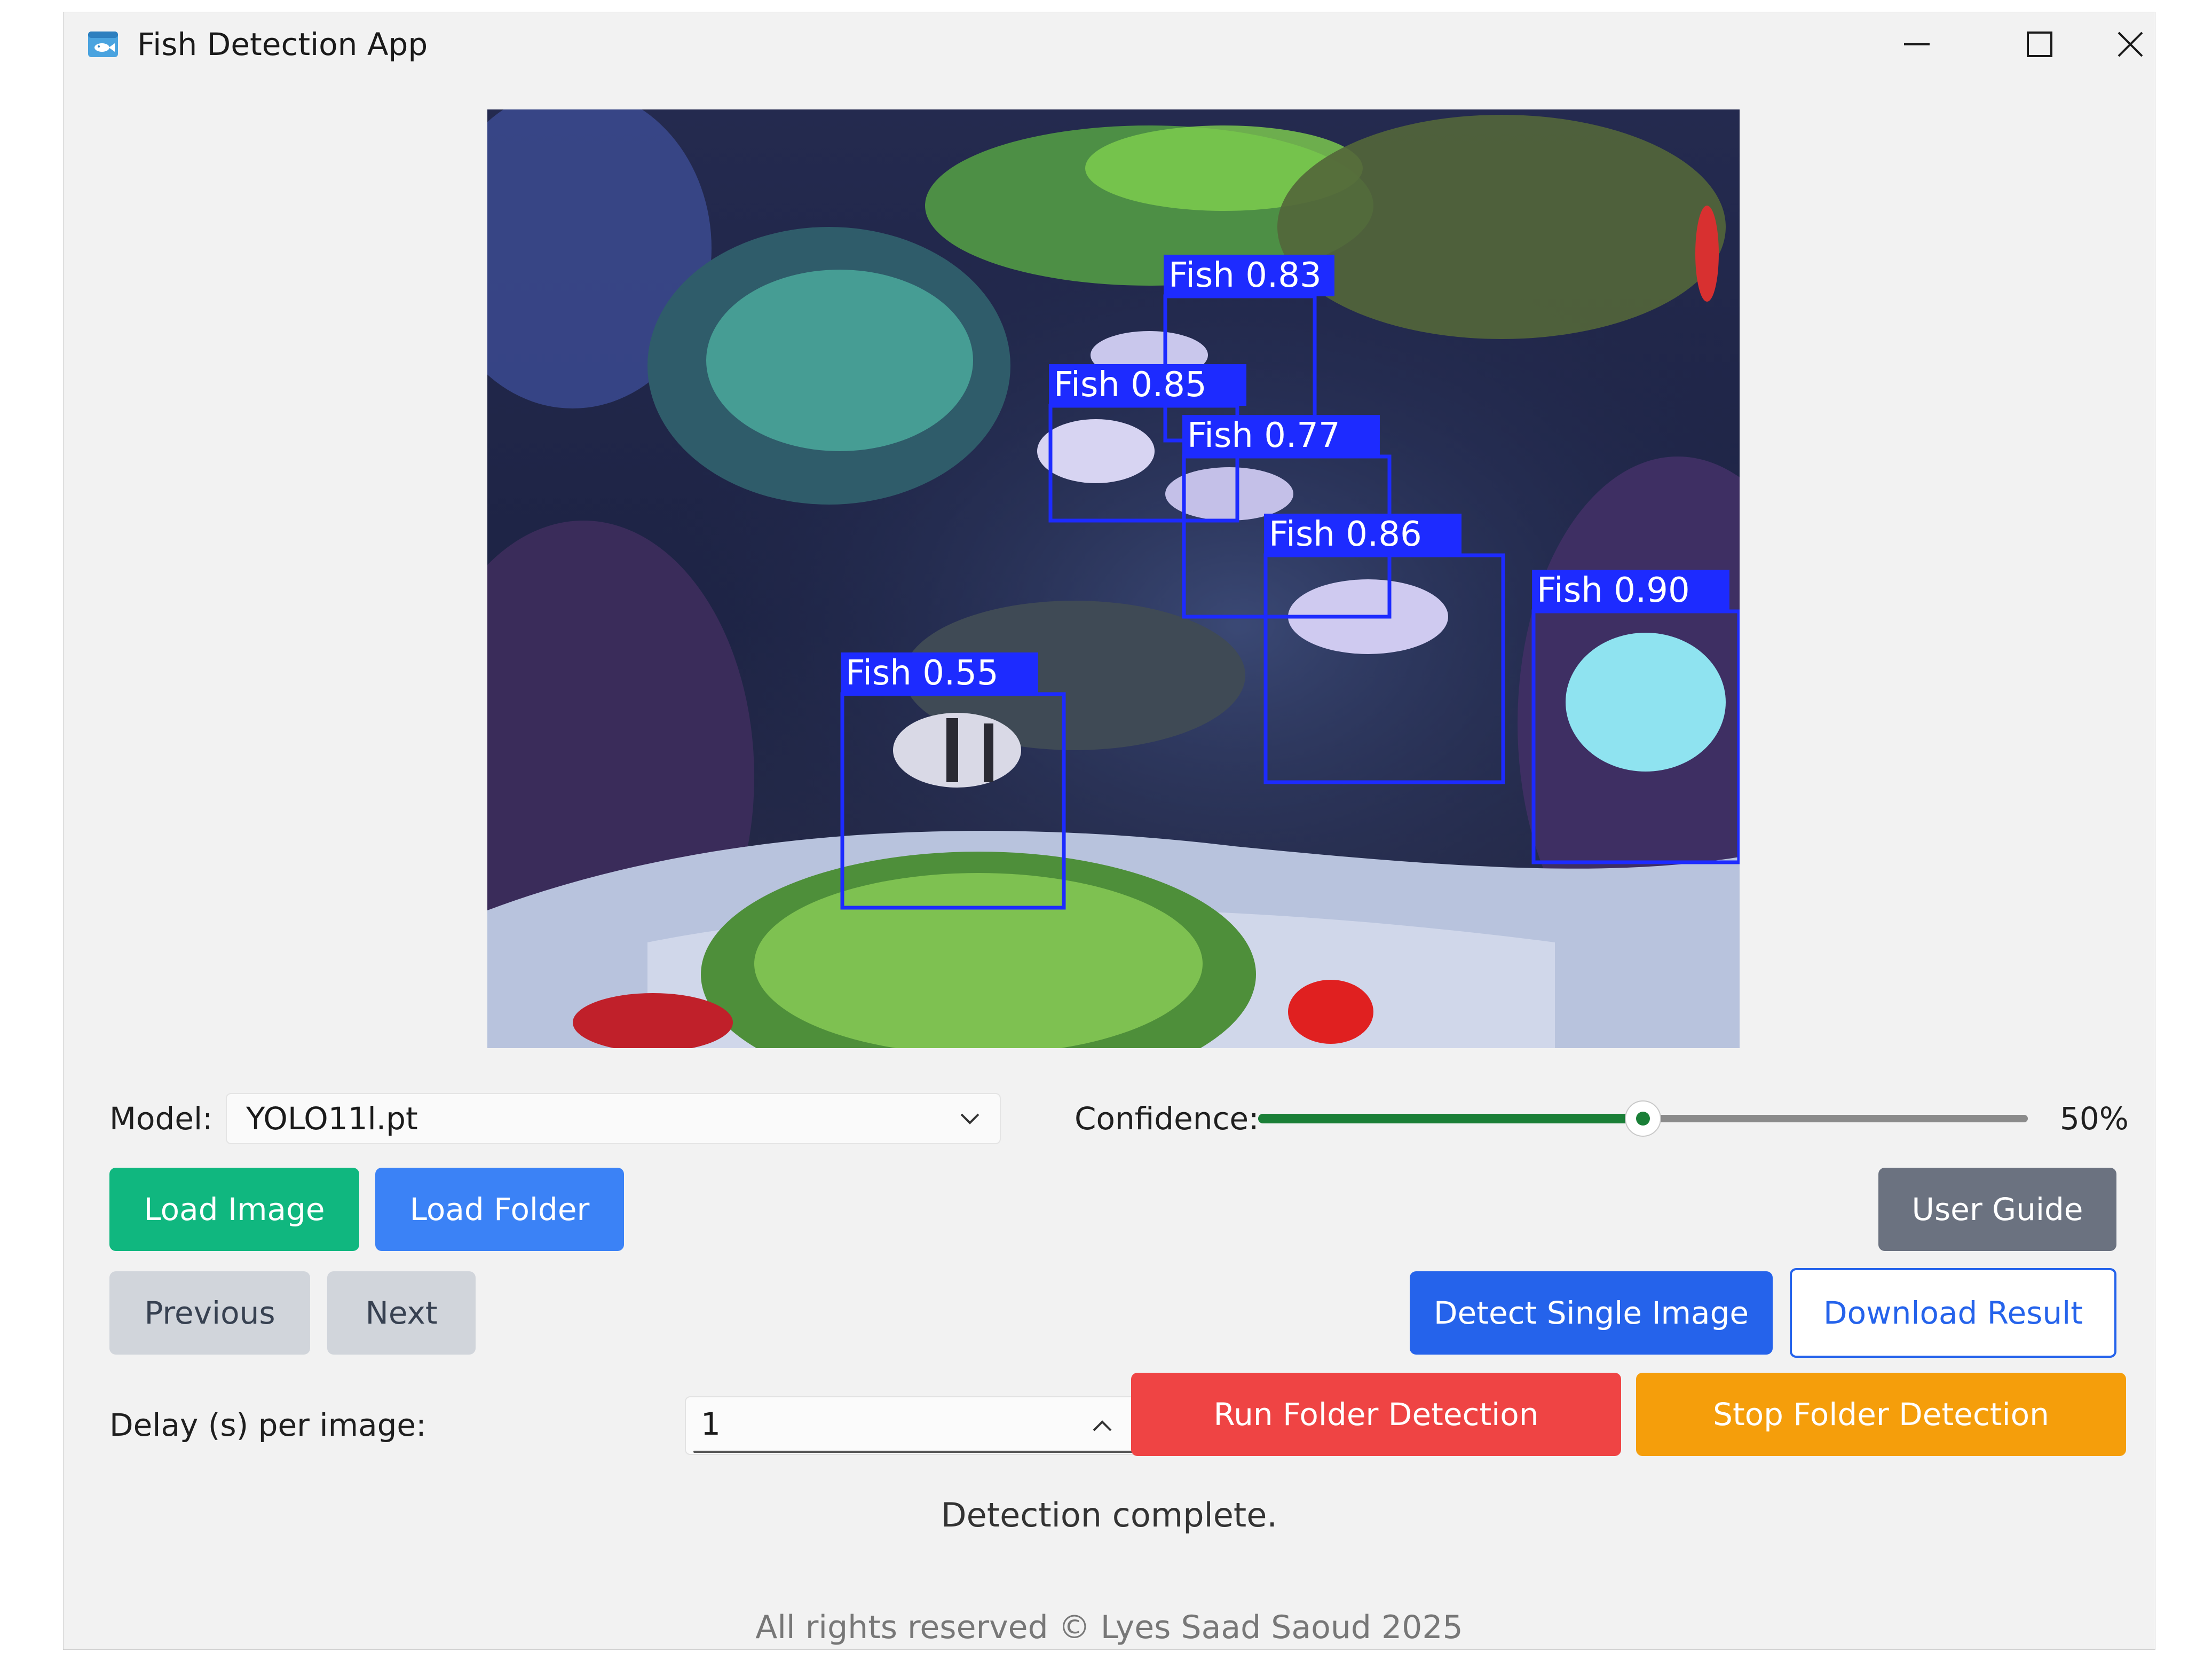 Image resolution: width=2212 pixels, height=1668 pixels. I want to click on chevron-down-icon, so click(969, 1118).